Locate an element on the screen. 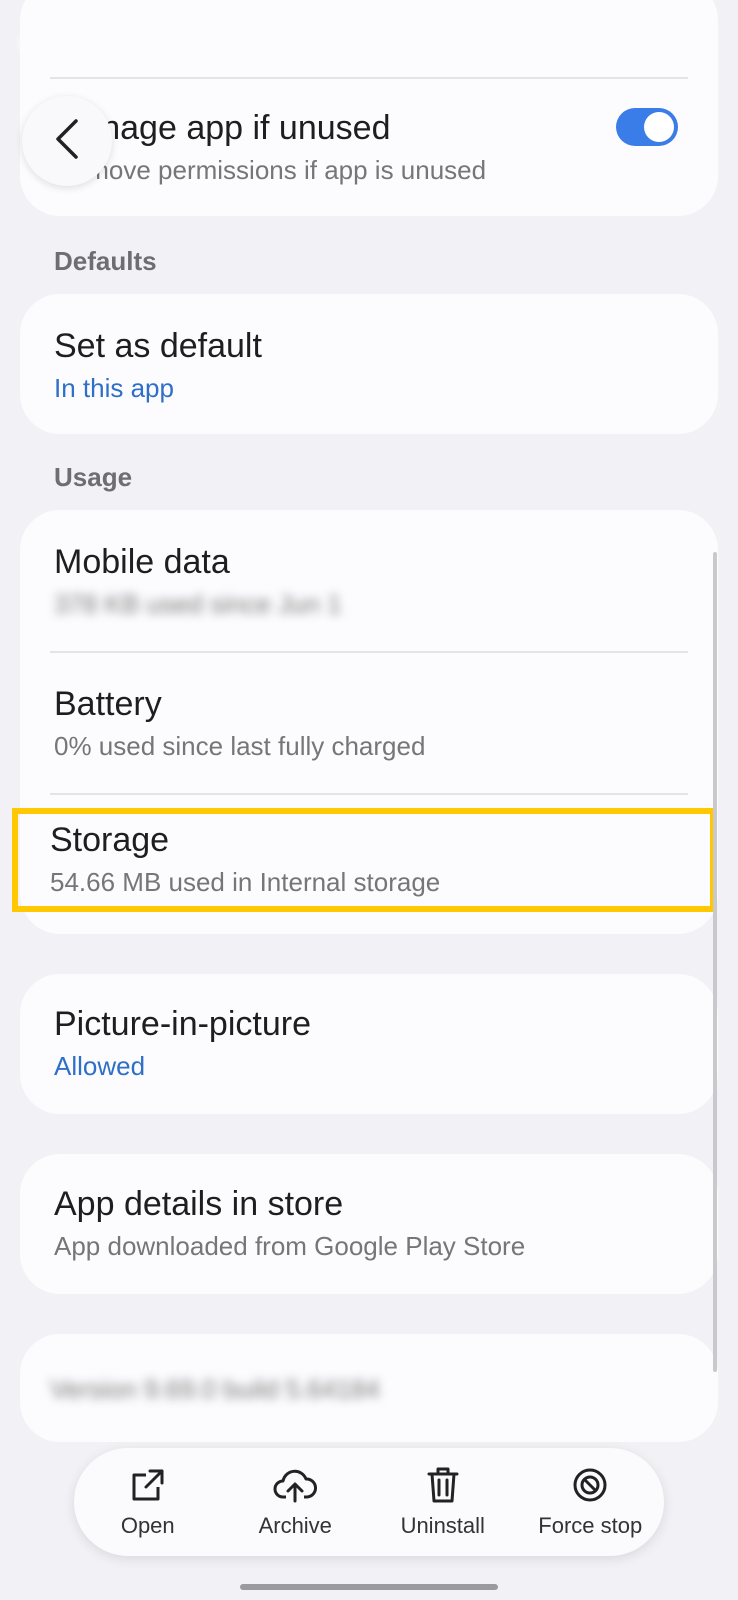 This screenshot has height=1600, width=738. stop-icon is located at coordinates (590, 1485).